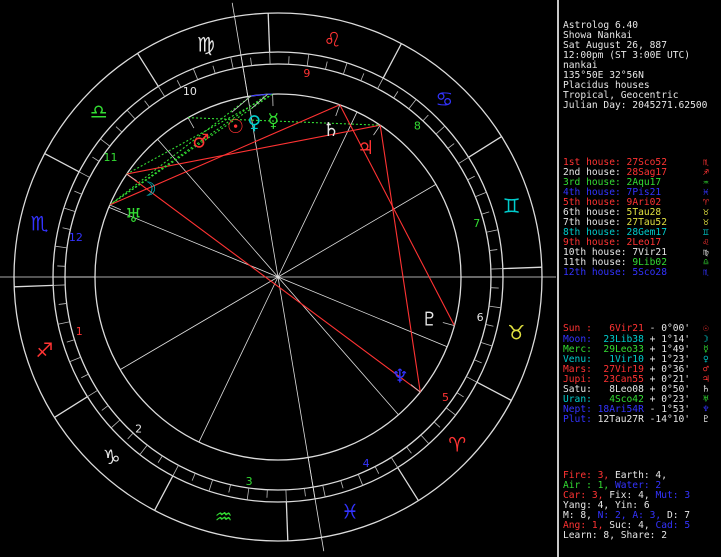 The width and height of the screenshot is (721, 557). Describe the element at coordinates (457, 444) in the screenshot. I see `sign-icon: ♈` at that location.